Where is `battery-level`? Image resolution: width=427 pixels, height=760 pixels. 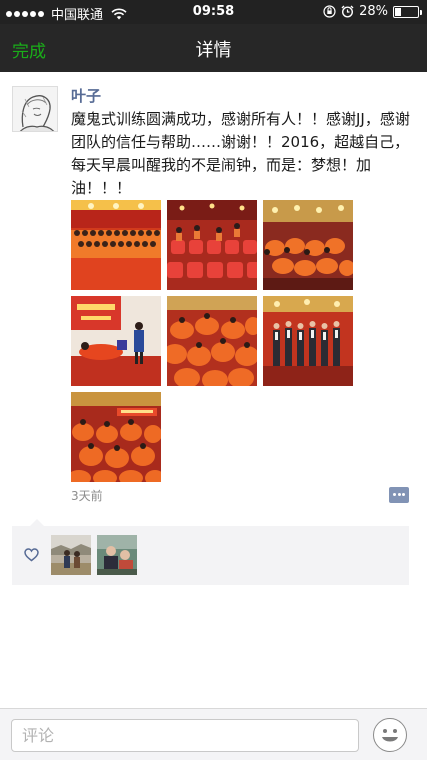
battery-level is located at coordinates (398, 11).